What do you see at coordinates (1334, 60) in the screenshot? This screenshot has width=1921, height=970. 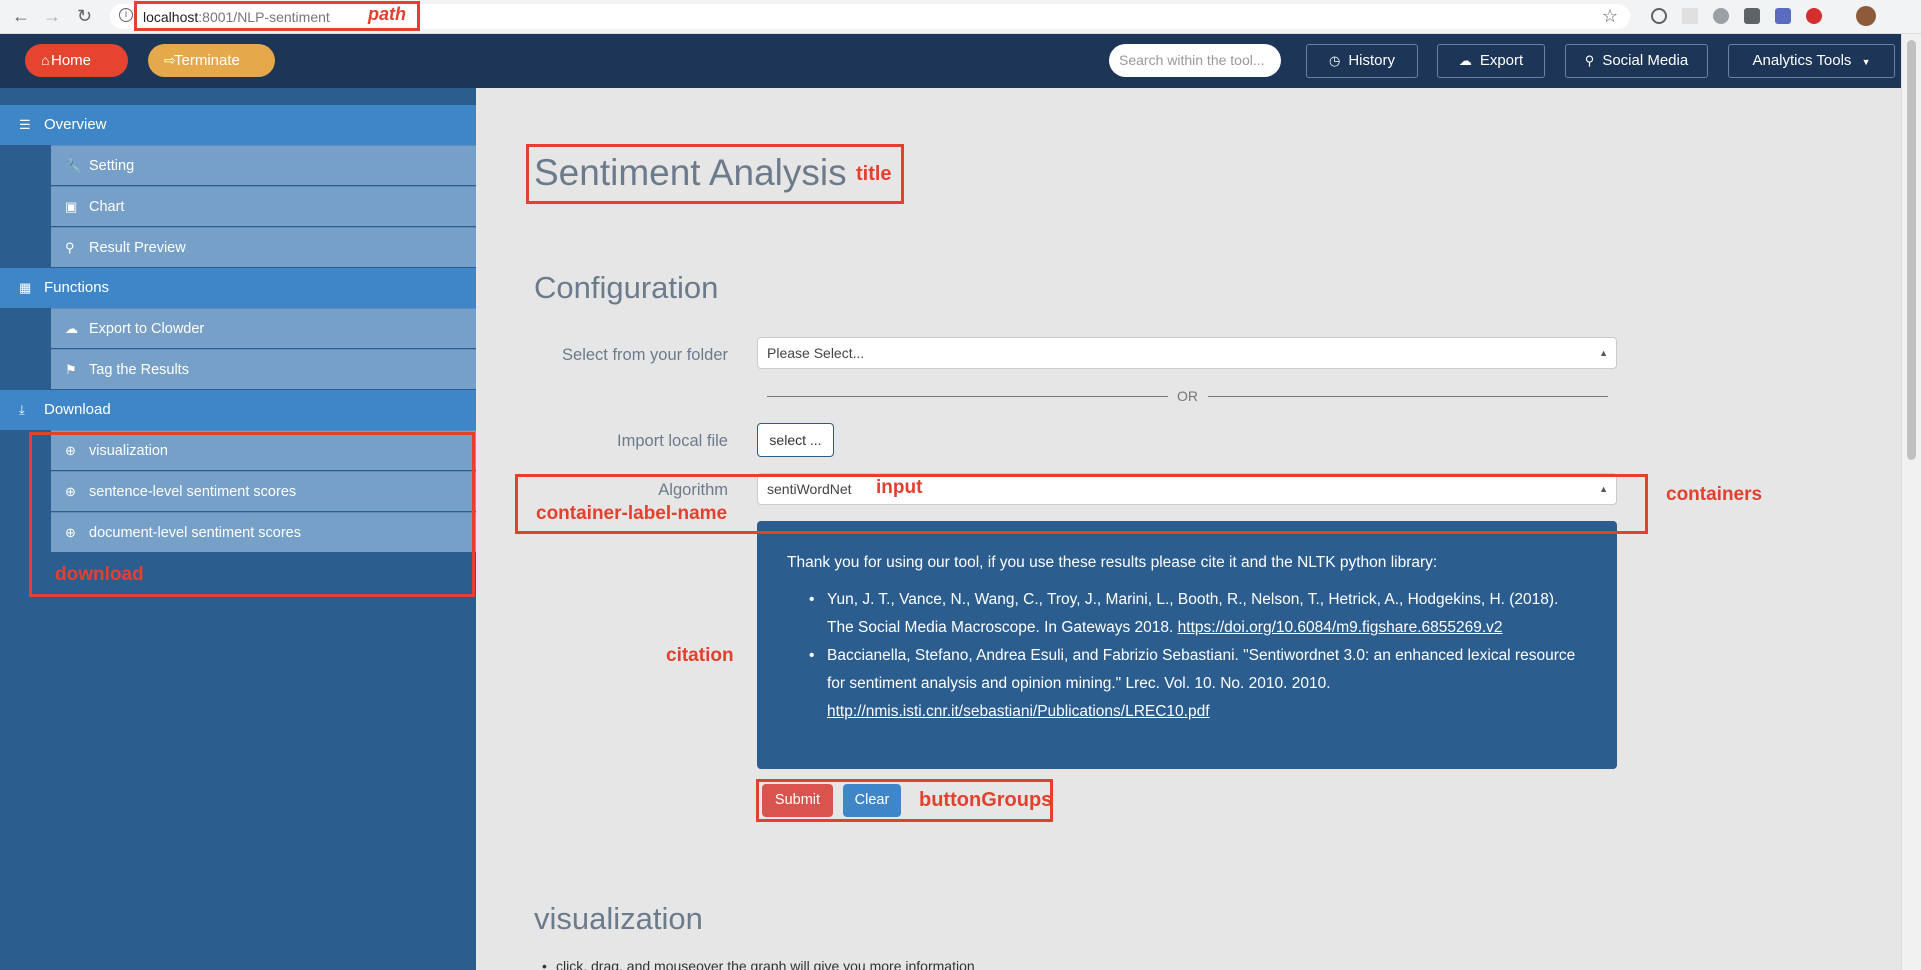 I see `clock-icon: ◷` at bounding box center [1334, 60].